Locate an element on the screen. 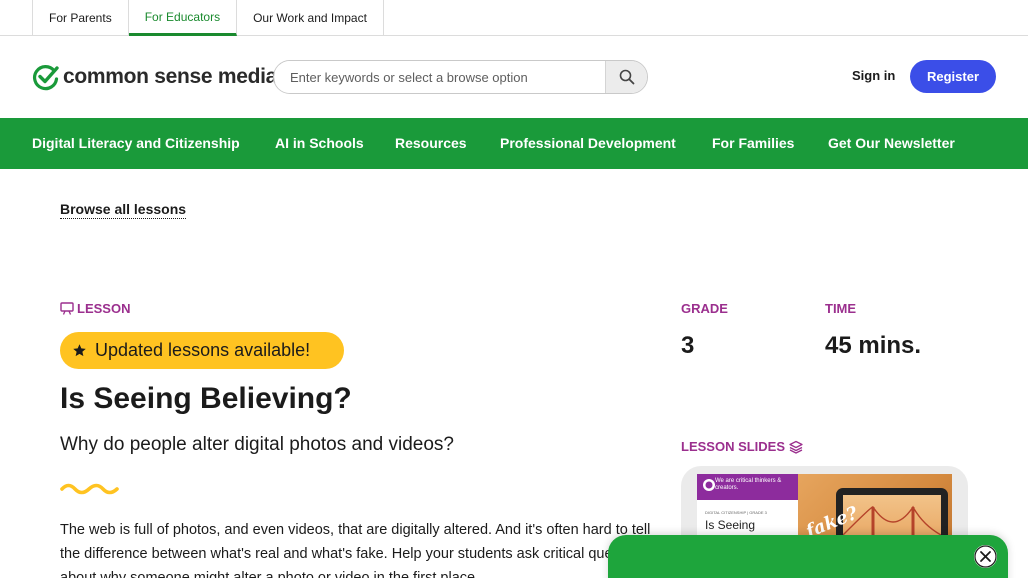 The width and height of the screenshot is (1028, 578). site-logo: common sense media is located at coordinates (154, 77).